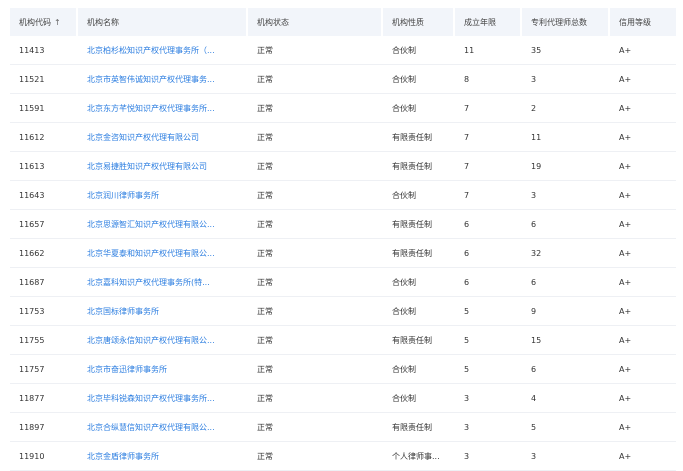 Image resolution: width=683 pixels, height=471 pixels. What do you see at coordinates (32, 427) in the screenshot?
I see `agency-code: 11897` at bounding box center [32, 427].